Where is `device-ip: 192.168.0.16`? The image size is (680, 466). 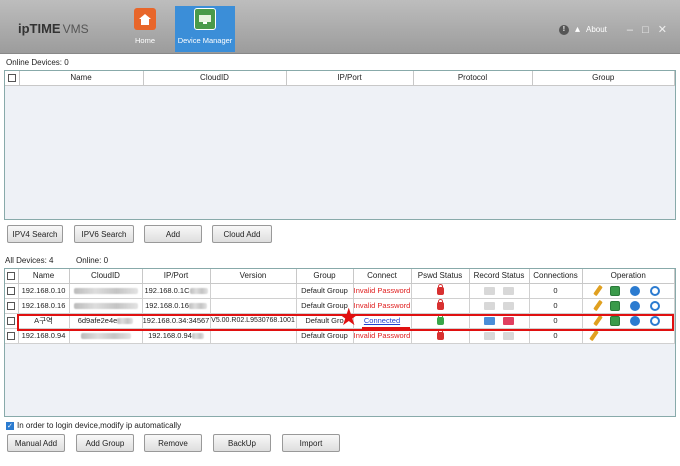
device-ip: 192.168.0.16 is located at coordinates (176, 306).